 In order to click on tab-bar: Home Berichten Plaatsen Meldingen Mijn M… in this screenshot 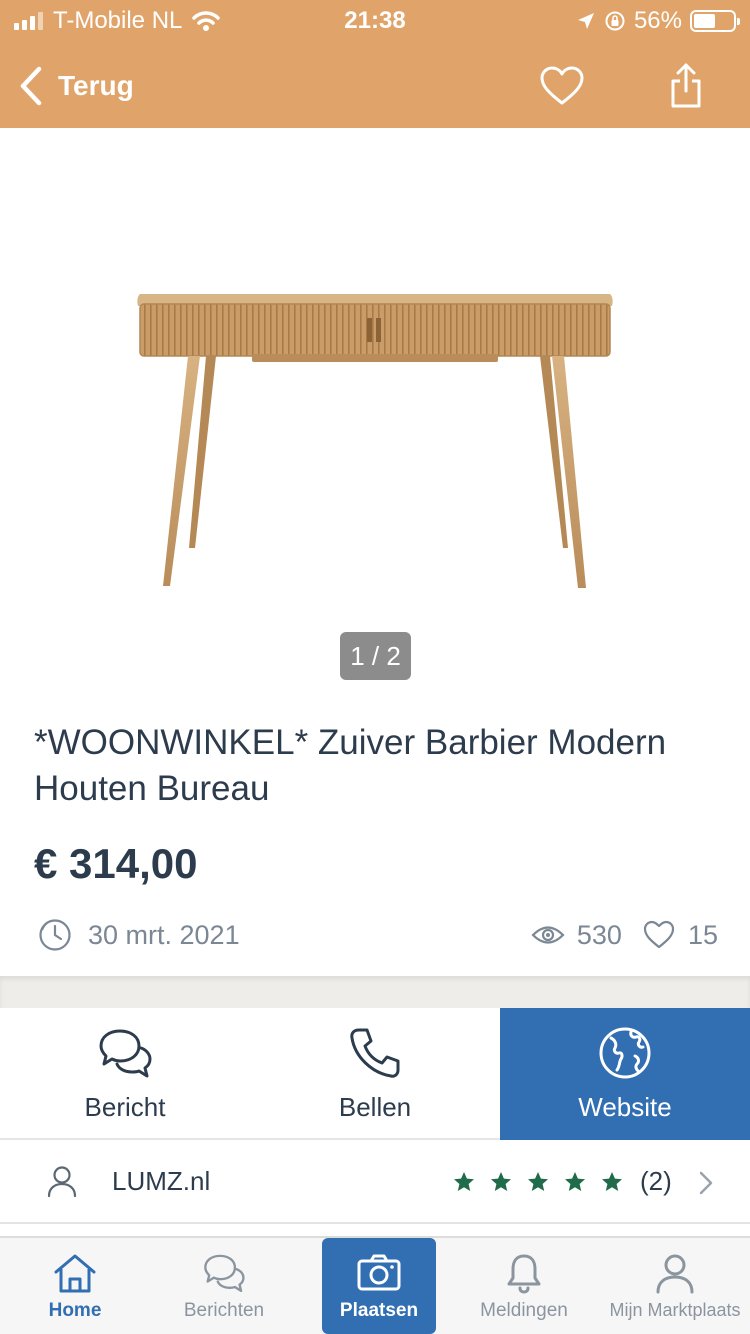, I will do `click(375, 1285)`.